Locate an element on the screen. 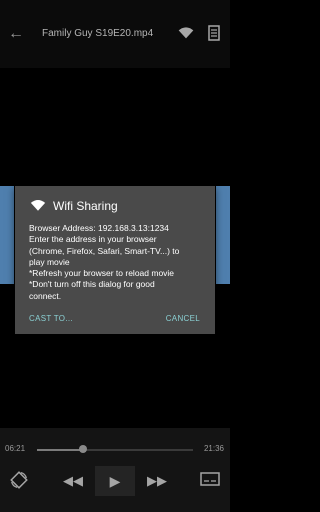  seek-progress is located at coordinates (60, 450).